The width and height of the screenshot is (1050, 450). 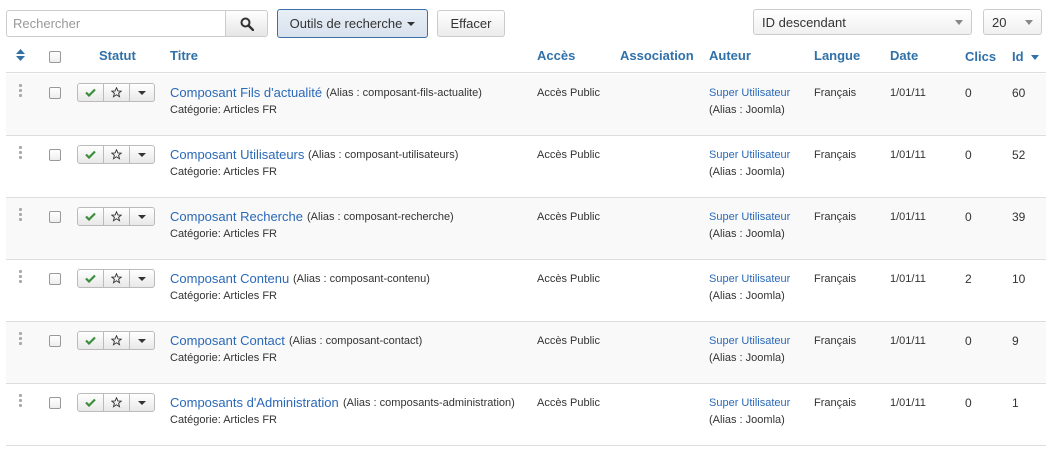 What do you see at coordinates (227, 340) in the screenshot?
I see `article-title-link: Composant Contact` at bounding box center [227, 340].